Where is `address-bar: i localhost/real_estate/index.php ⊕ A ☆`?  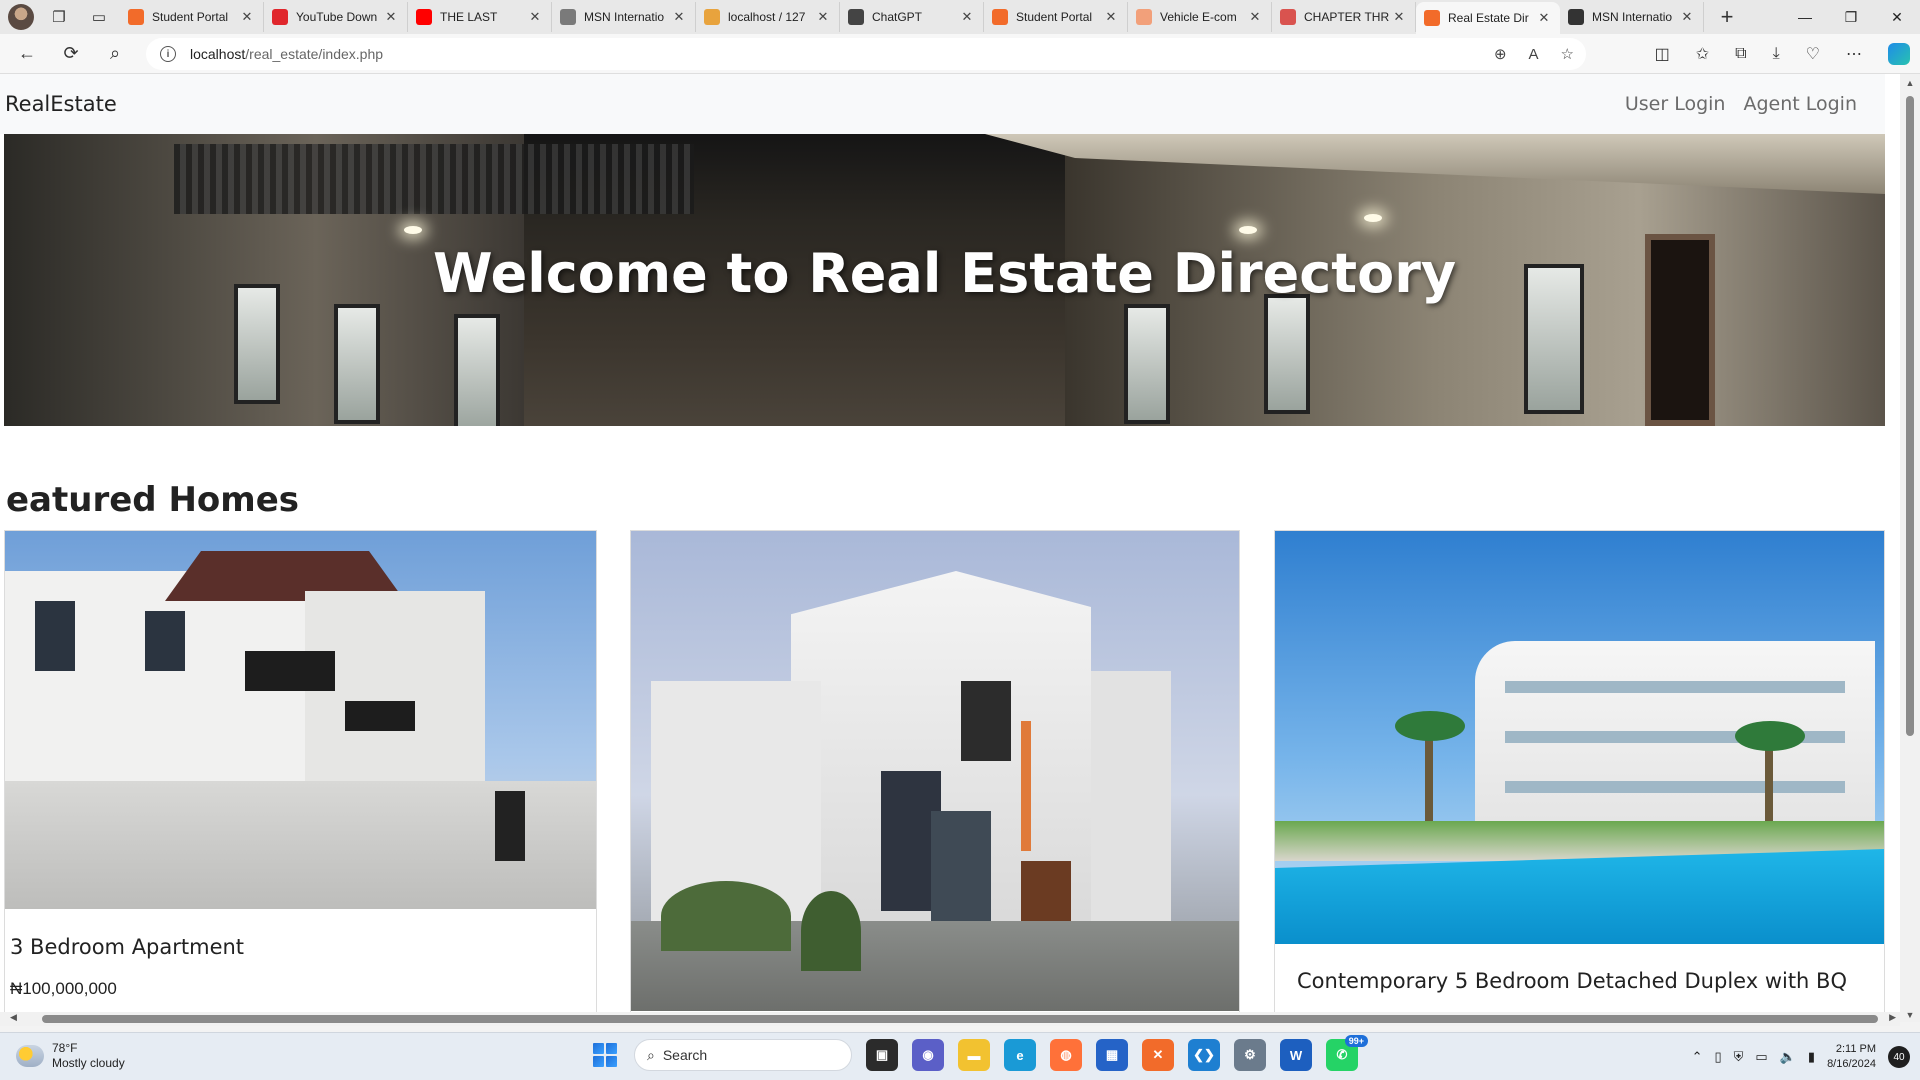
address-bar: i localhost/real_estate/index.php ⊕ A ☆ is located at coordinates (866, 54).